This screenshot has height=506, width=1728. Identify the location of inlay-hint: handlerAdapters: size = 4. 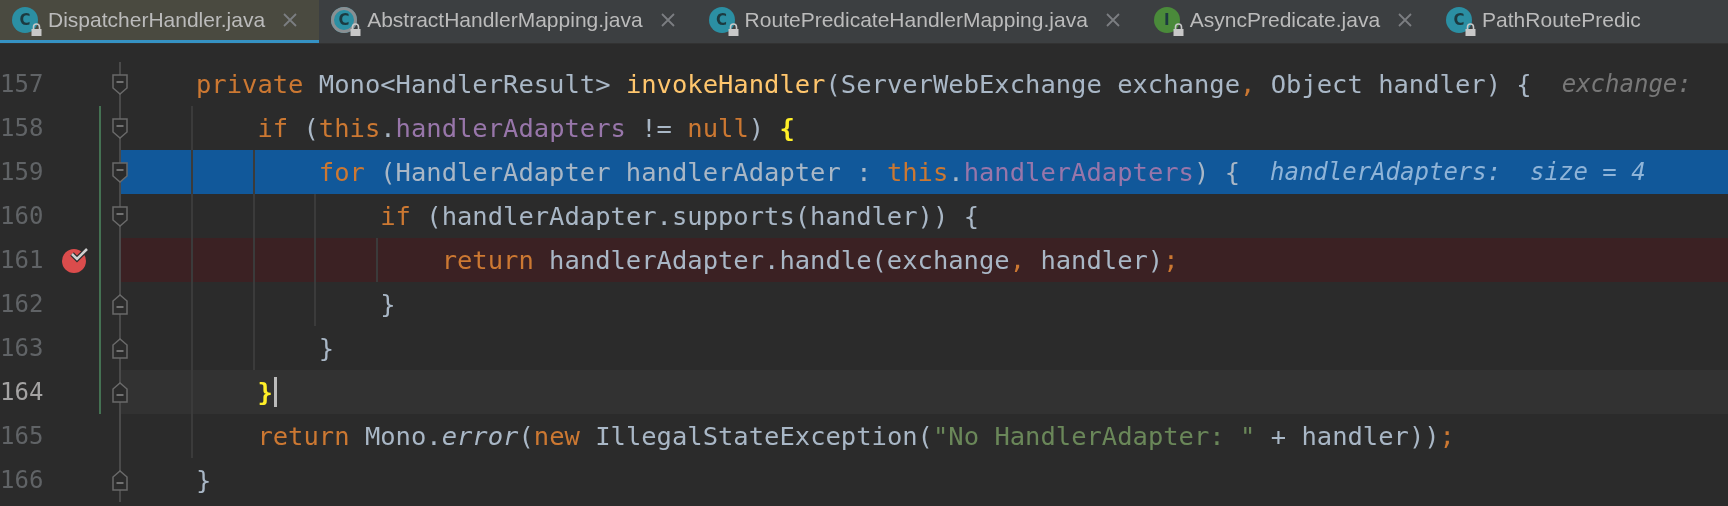
(1458, 172).